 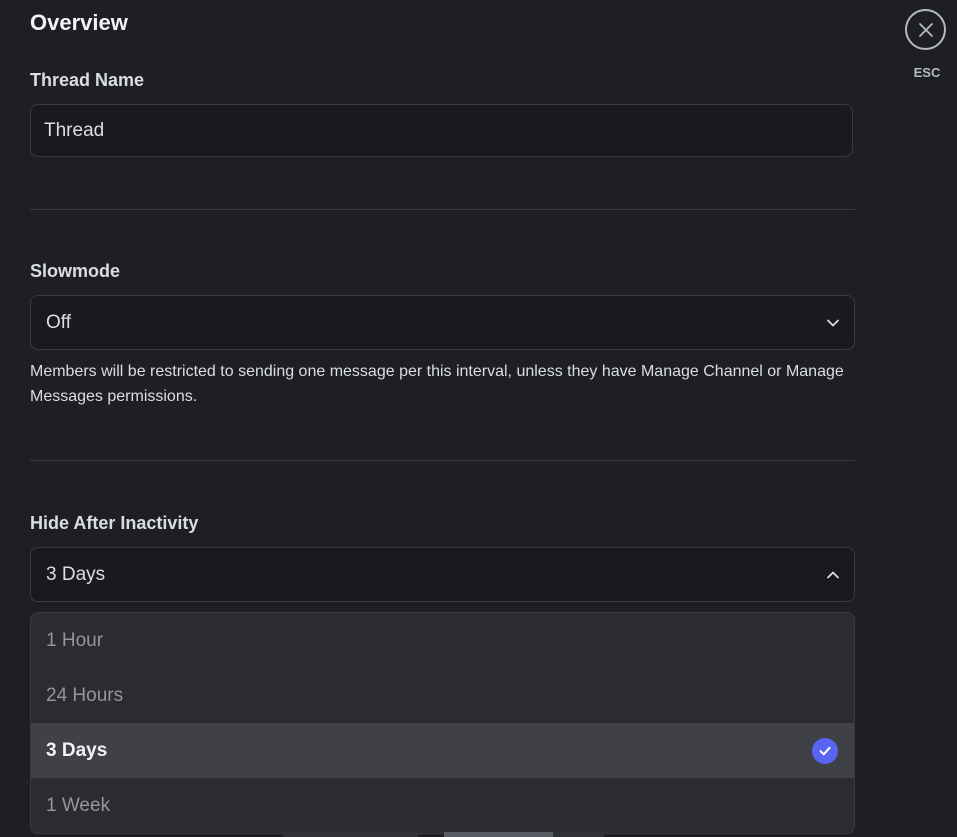 What do you see at coordinates (441, 130) in the screenshot?
I see `thread-name-input: Thread` at bounding box center [441, 130].